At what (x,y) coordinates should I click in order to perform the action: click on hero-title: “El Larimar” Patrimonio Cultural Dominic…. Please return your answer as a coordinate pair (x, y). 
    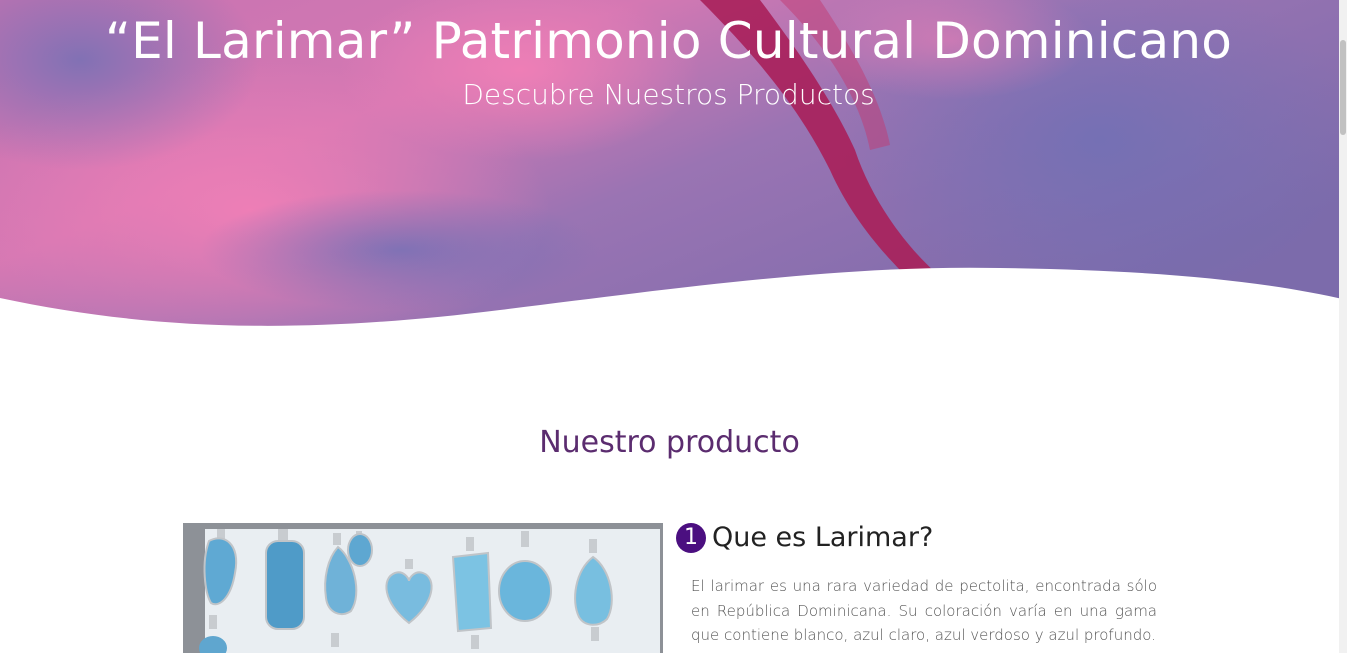
    Looking at the image, I should click on (668, 41).